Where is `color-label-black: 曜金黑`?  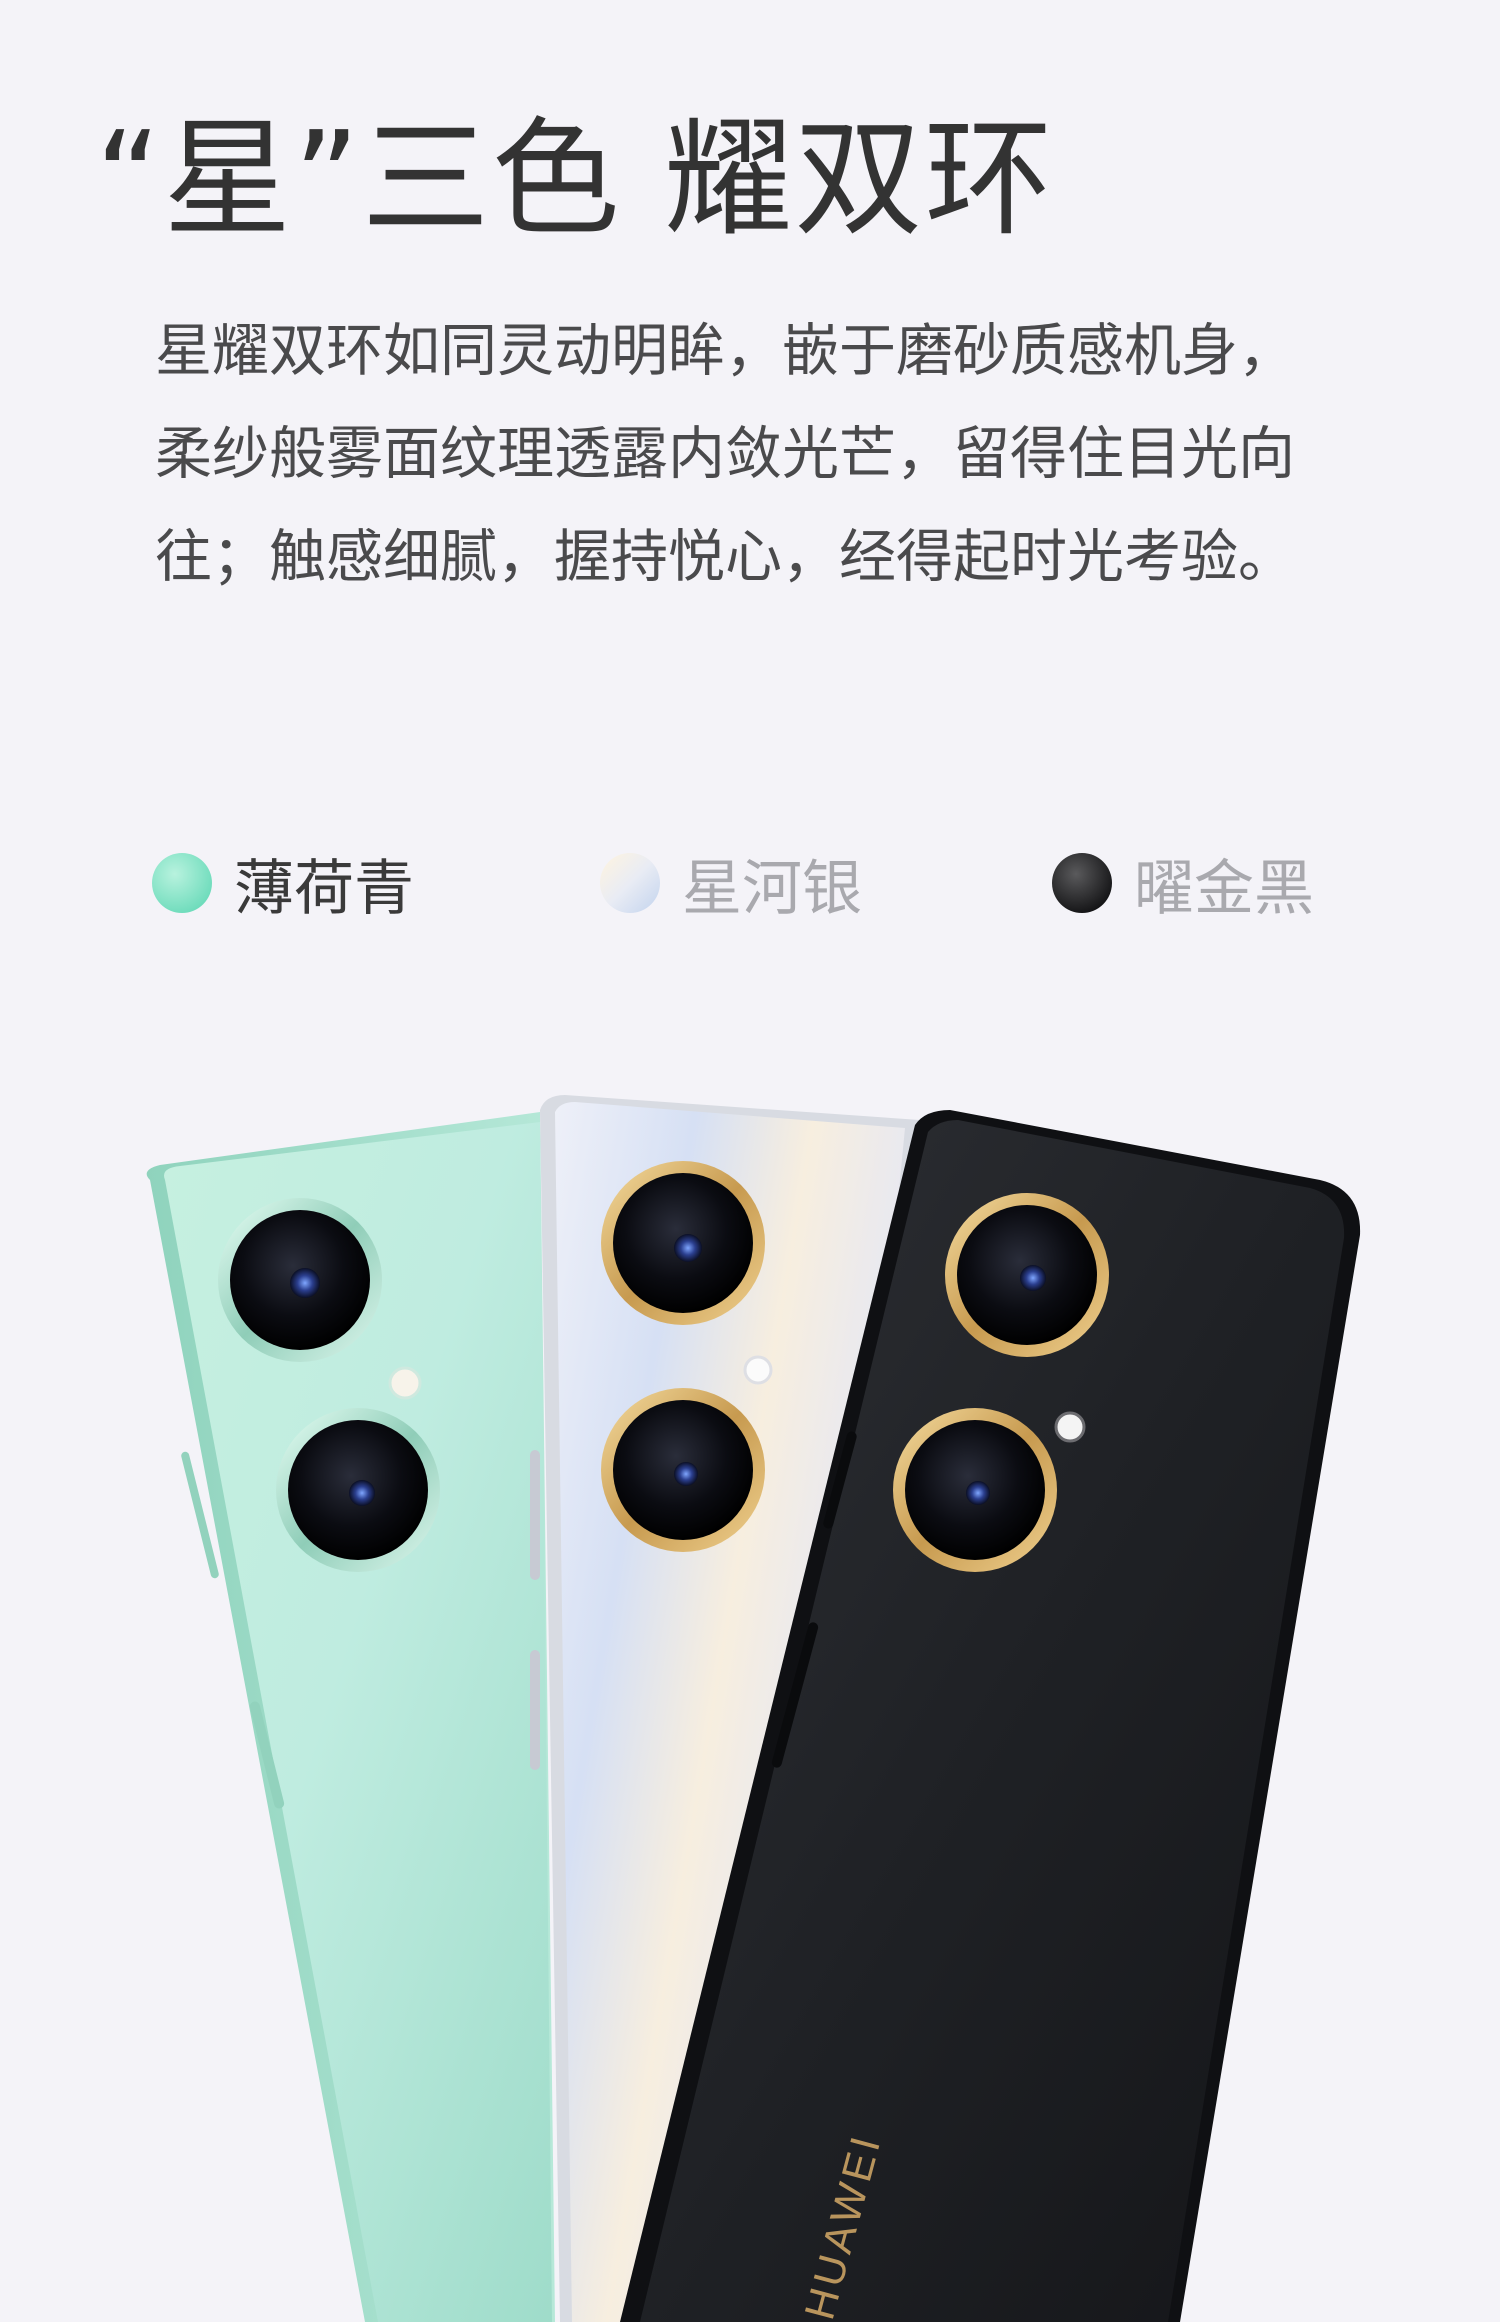 color-label-black: 曜金黑 is located at coordinates (1224, 888).